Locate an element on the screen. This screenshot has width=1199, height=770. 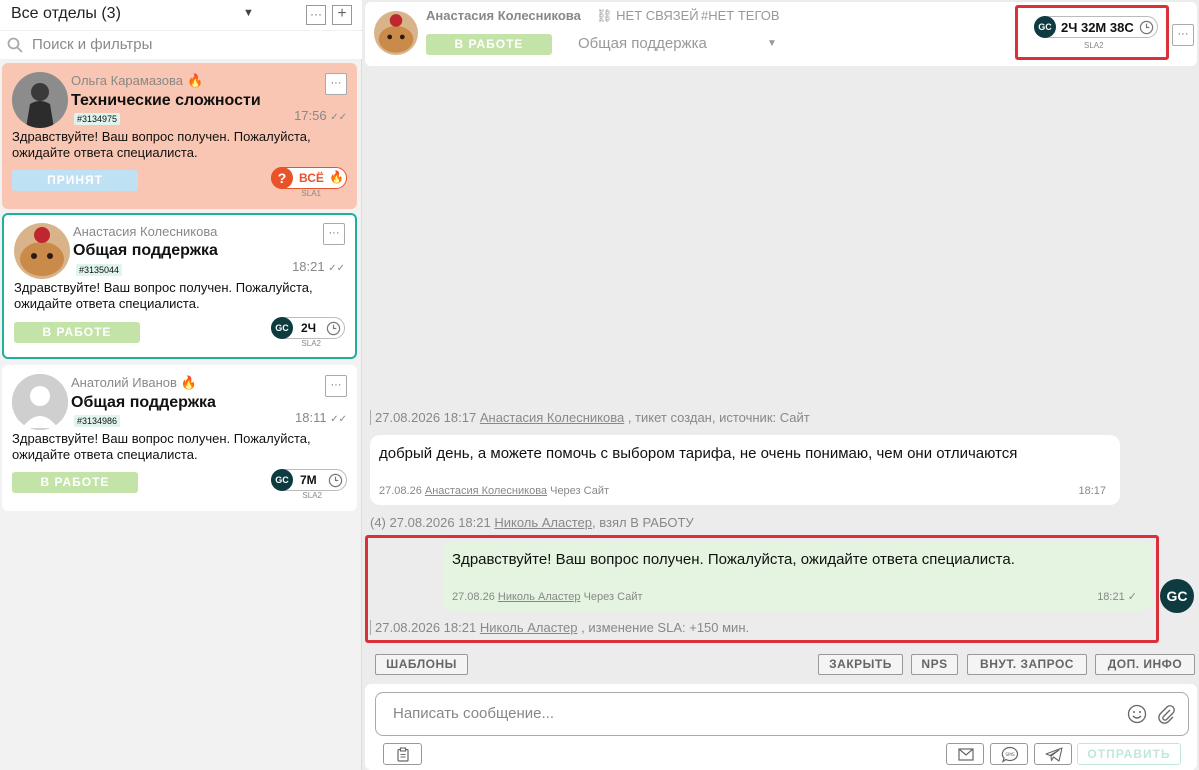
customer-name: Ольга Карамазова 🔥 is located at coordinates (137, 80).